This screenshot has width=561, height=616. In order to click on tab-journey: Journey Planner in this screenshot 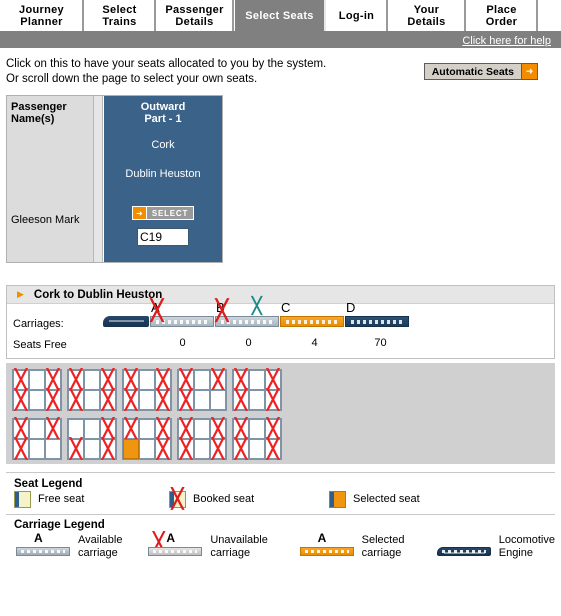, I will do `click(42, 15)`.